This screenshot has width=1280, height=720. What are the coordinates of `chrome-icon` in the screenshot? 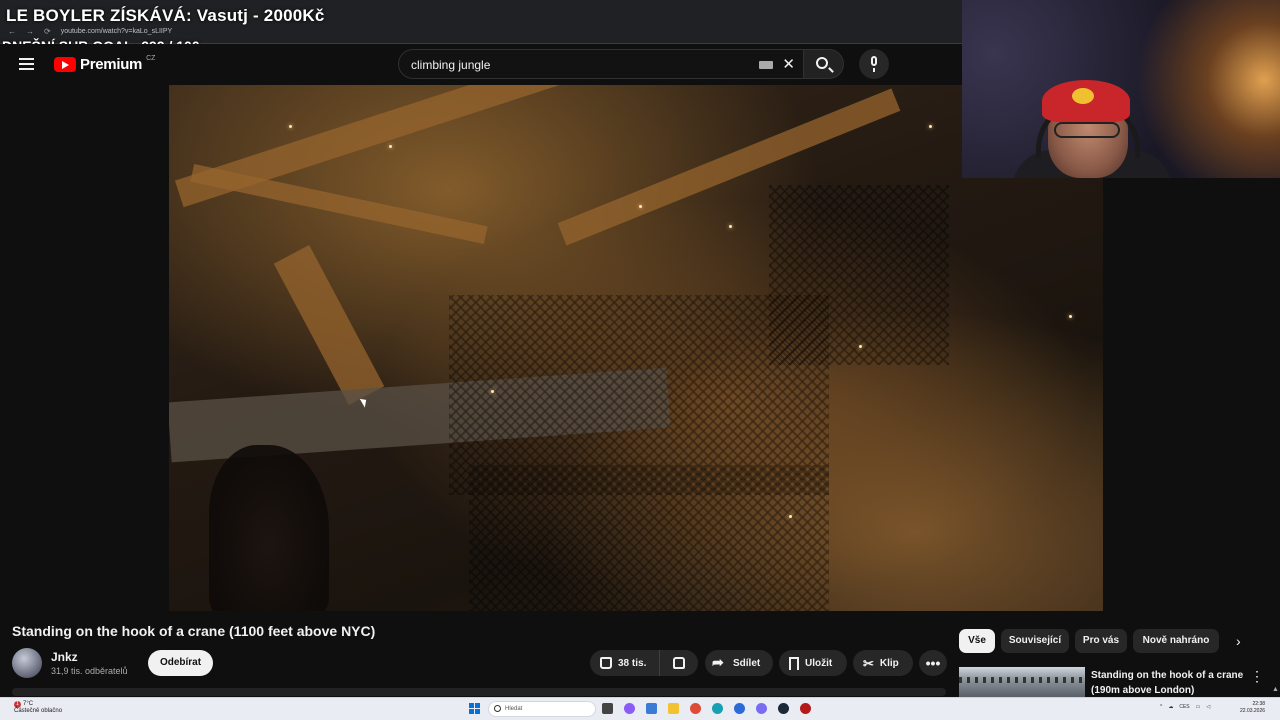 It's located at (695, 708).